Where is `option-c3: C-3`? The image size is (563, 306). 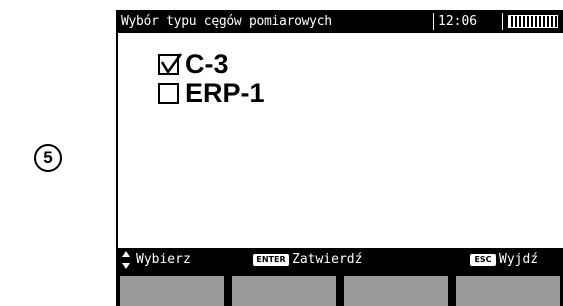 option-c3: C-3 is located at coordinates (193, 64).